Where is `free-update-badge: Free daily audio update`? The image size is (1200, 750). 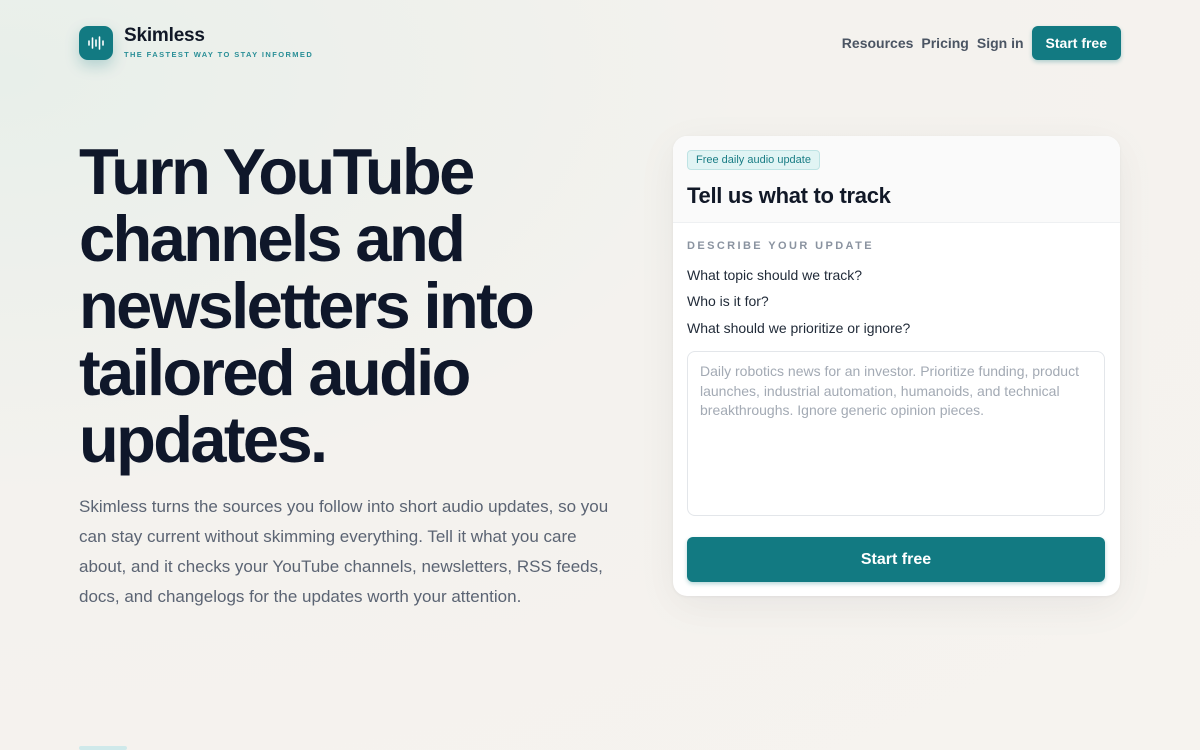
free-update-badge: Free daily audio update is located at coordinates (753, 160).